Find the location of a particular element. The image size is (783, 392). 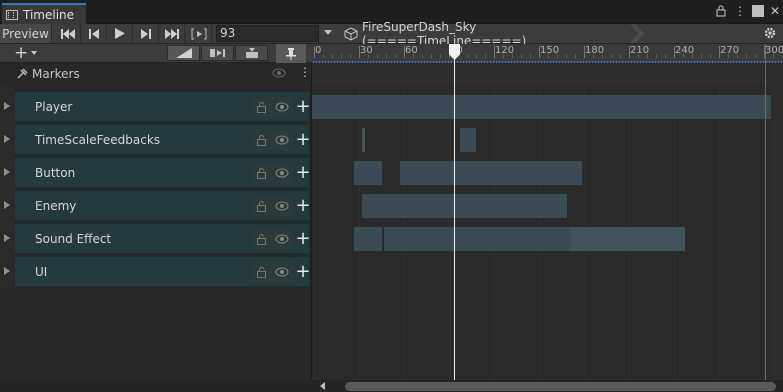

scroll-left-icon is located at coordinates (322, 386).